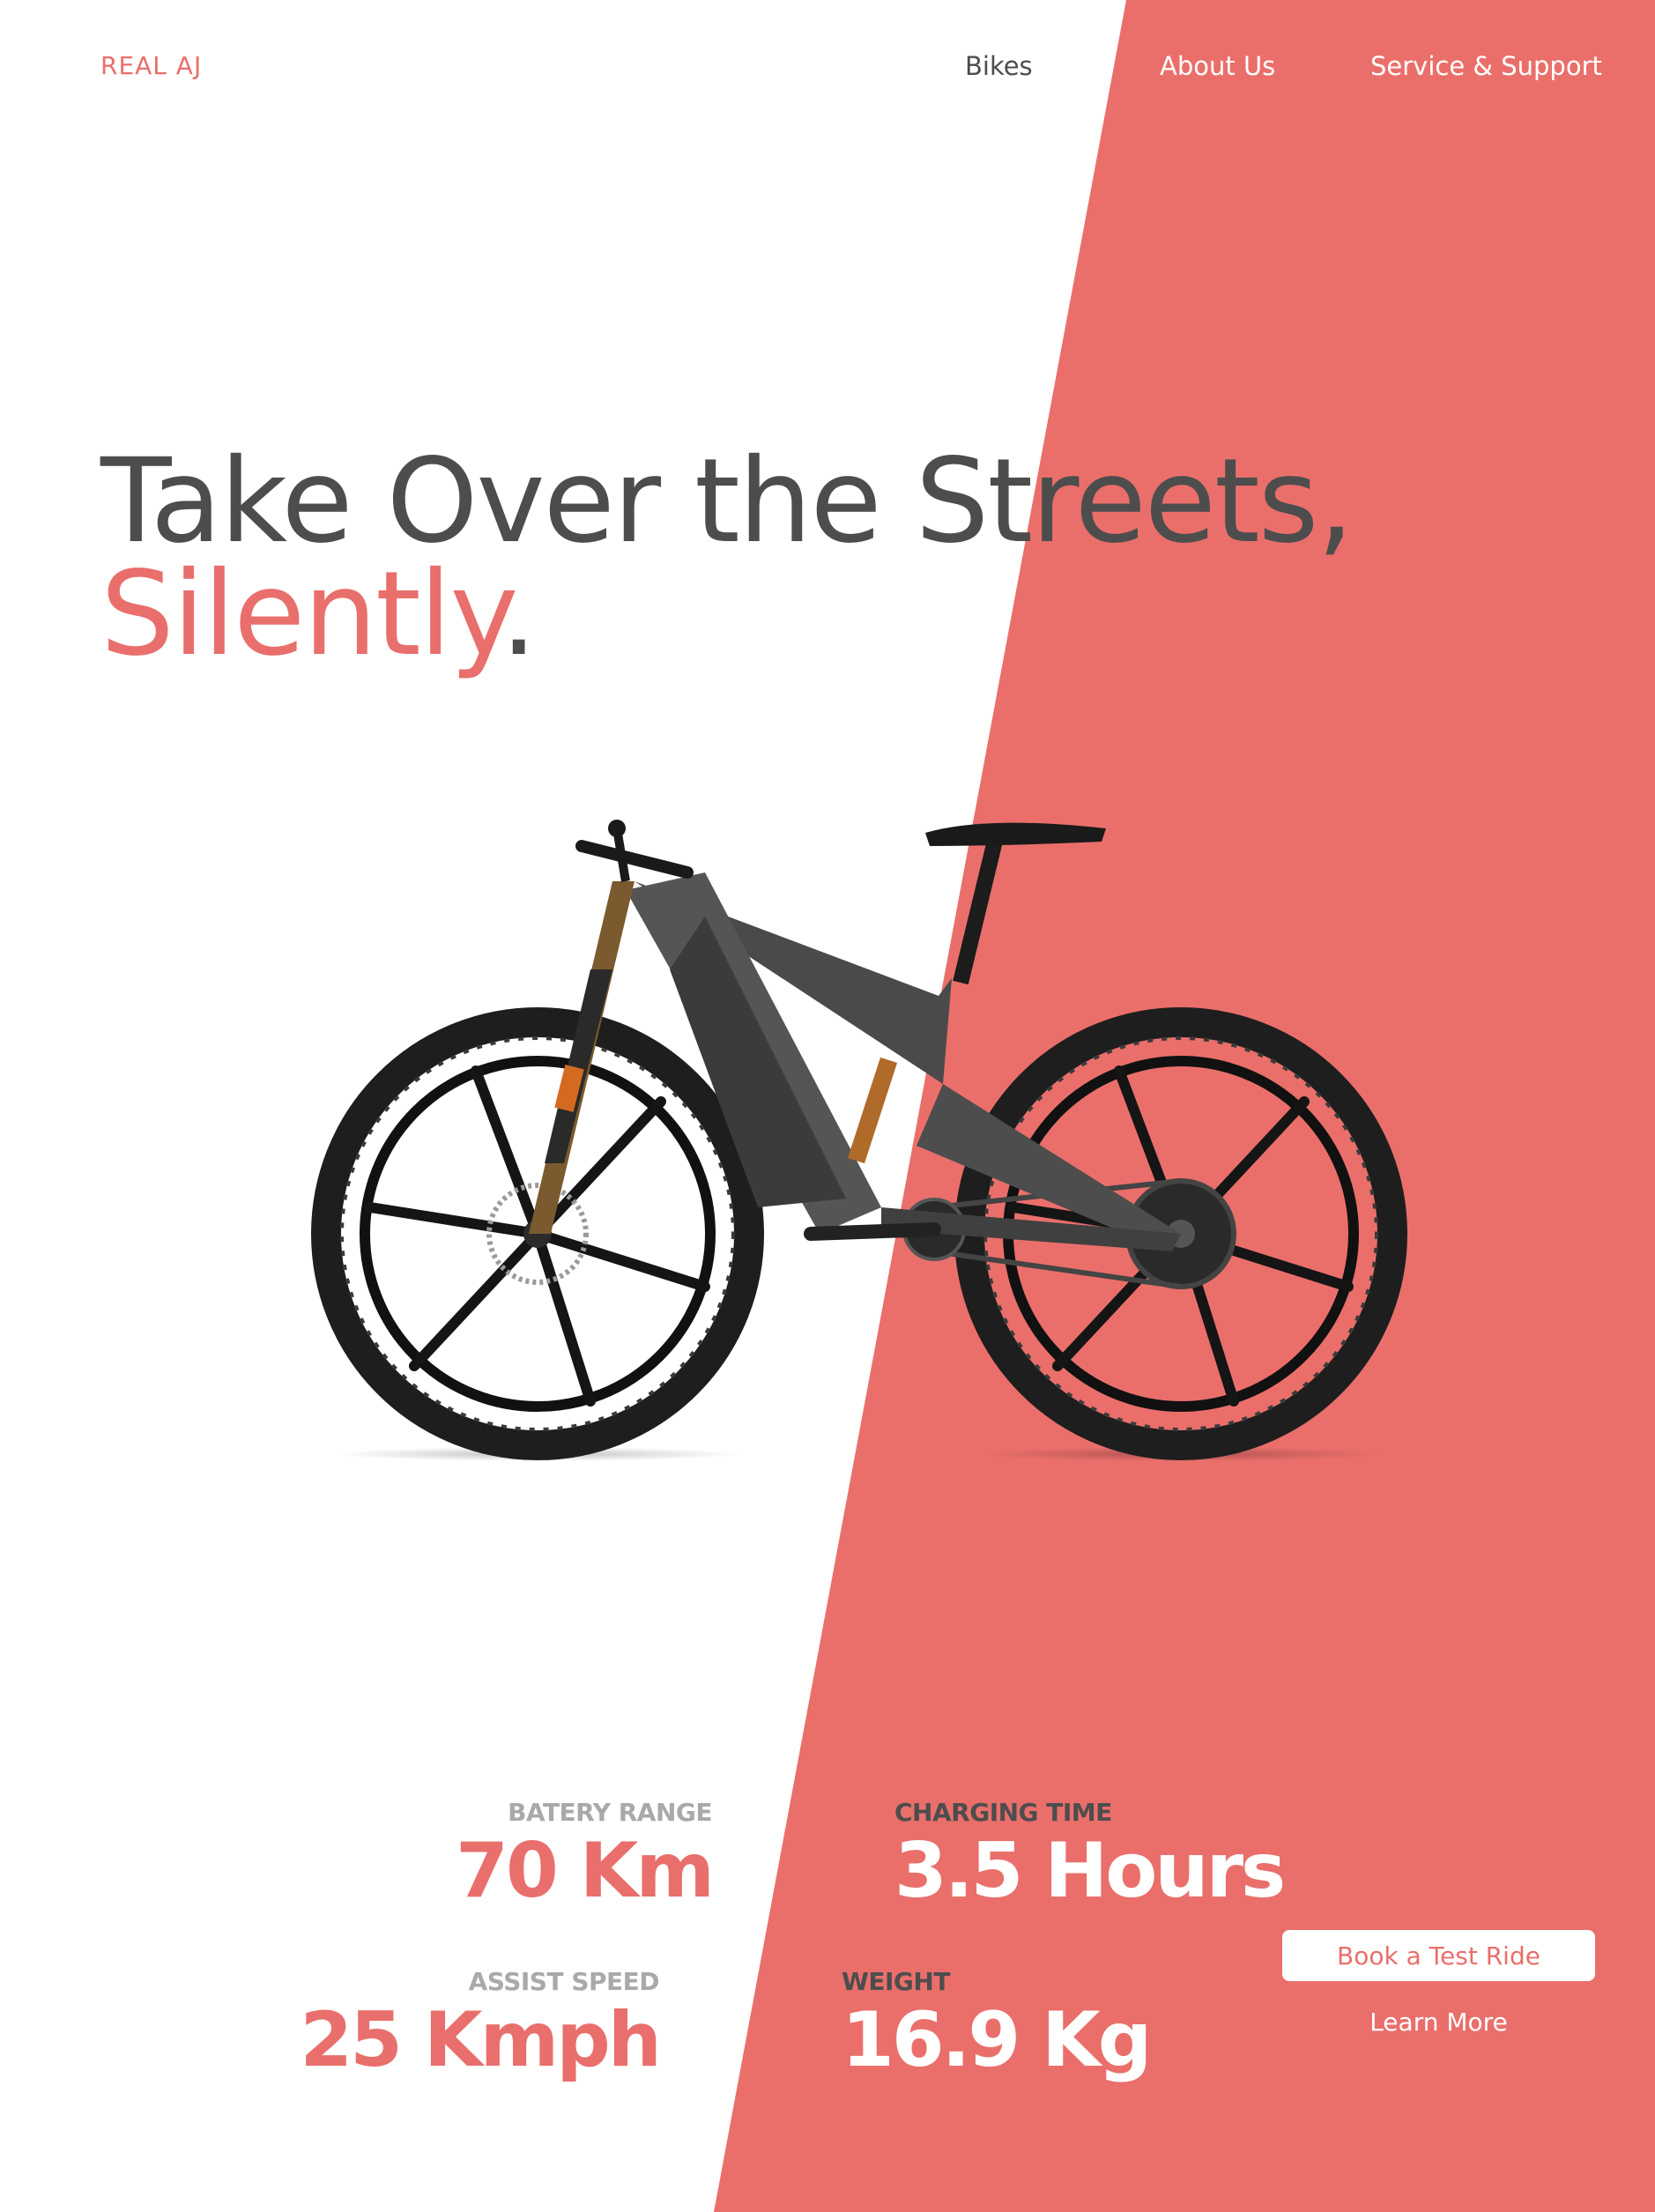 The width and height of the screenshot is (1655, 2212). I want to click on stat-charging-time: CHARGING TIME 3.5 Hours, so click(1090, 1857).